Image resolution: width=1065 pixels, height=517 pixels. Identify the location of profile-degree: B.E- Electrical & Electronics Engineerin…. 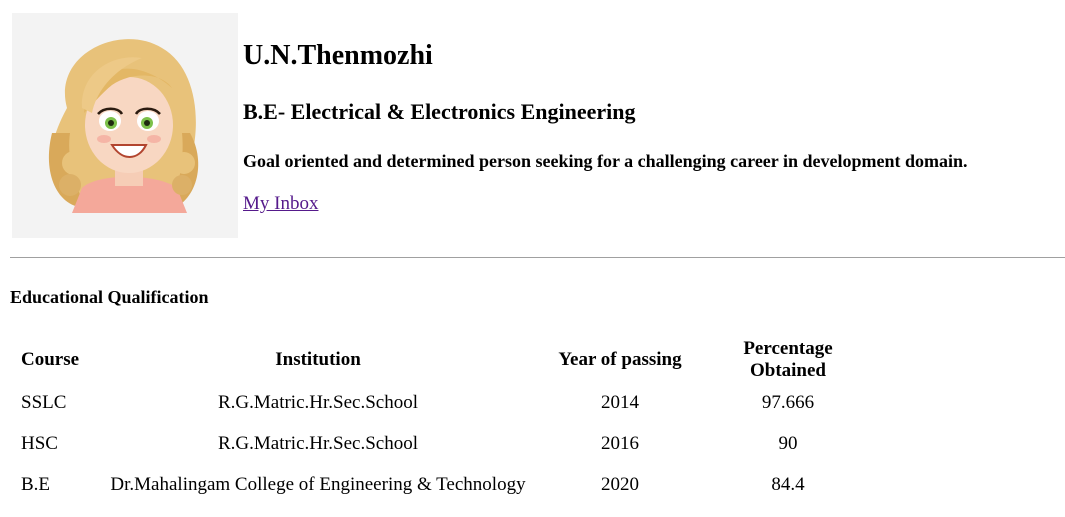
(439, 111).